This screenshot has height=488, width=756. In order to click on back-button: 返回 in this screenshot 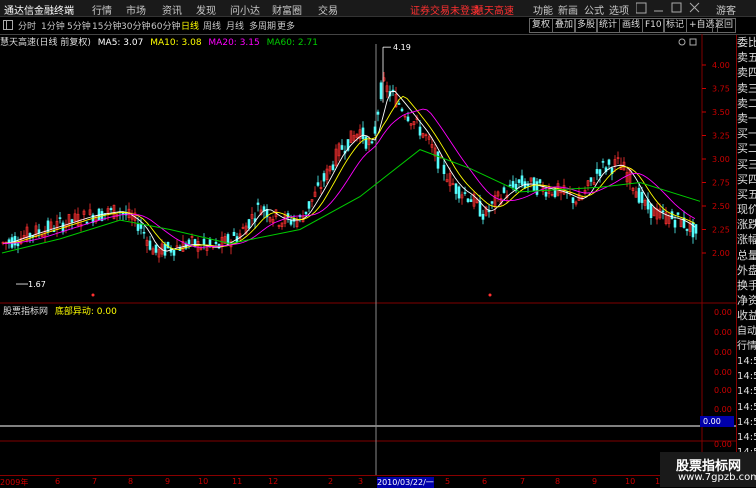, I will do `click(724, 25)`.